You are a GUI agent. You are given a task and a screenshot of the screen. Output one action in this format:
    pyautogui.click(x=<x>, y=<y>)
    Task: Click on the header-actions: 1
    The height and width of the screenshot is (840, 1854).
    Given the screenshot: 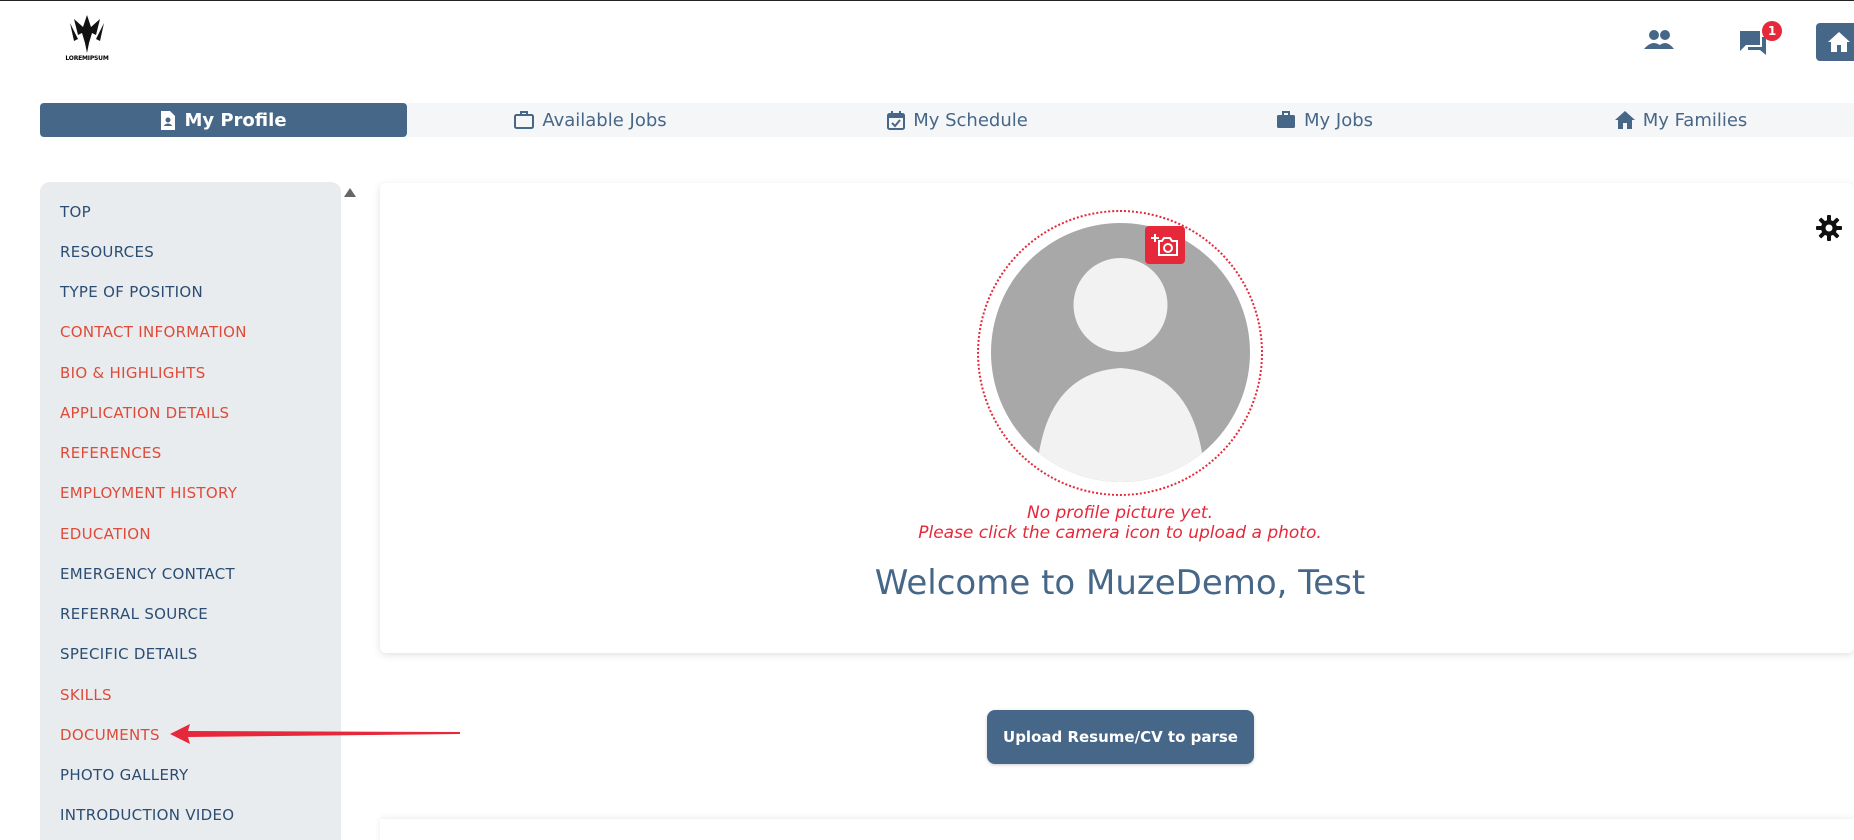 What is the action you would take?
    pyautogui.click(x=1654, y=41)
    